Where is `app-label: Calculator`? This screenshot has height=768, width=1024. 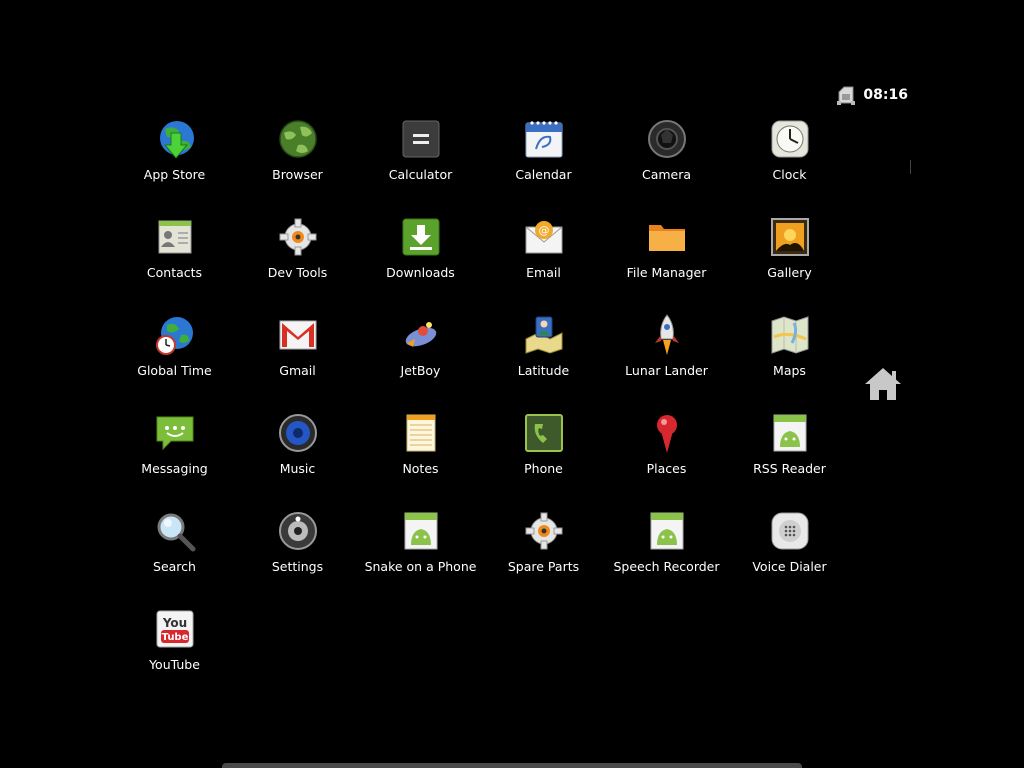
app-label: Calculator is located at coordinates (420, 174).